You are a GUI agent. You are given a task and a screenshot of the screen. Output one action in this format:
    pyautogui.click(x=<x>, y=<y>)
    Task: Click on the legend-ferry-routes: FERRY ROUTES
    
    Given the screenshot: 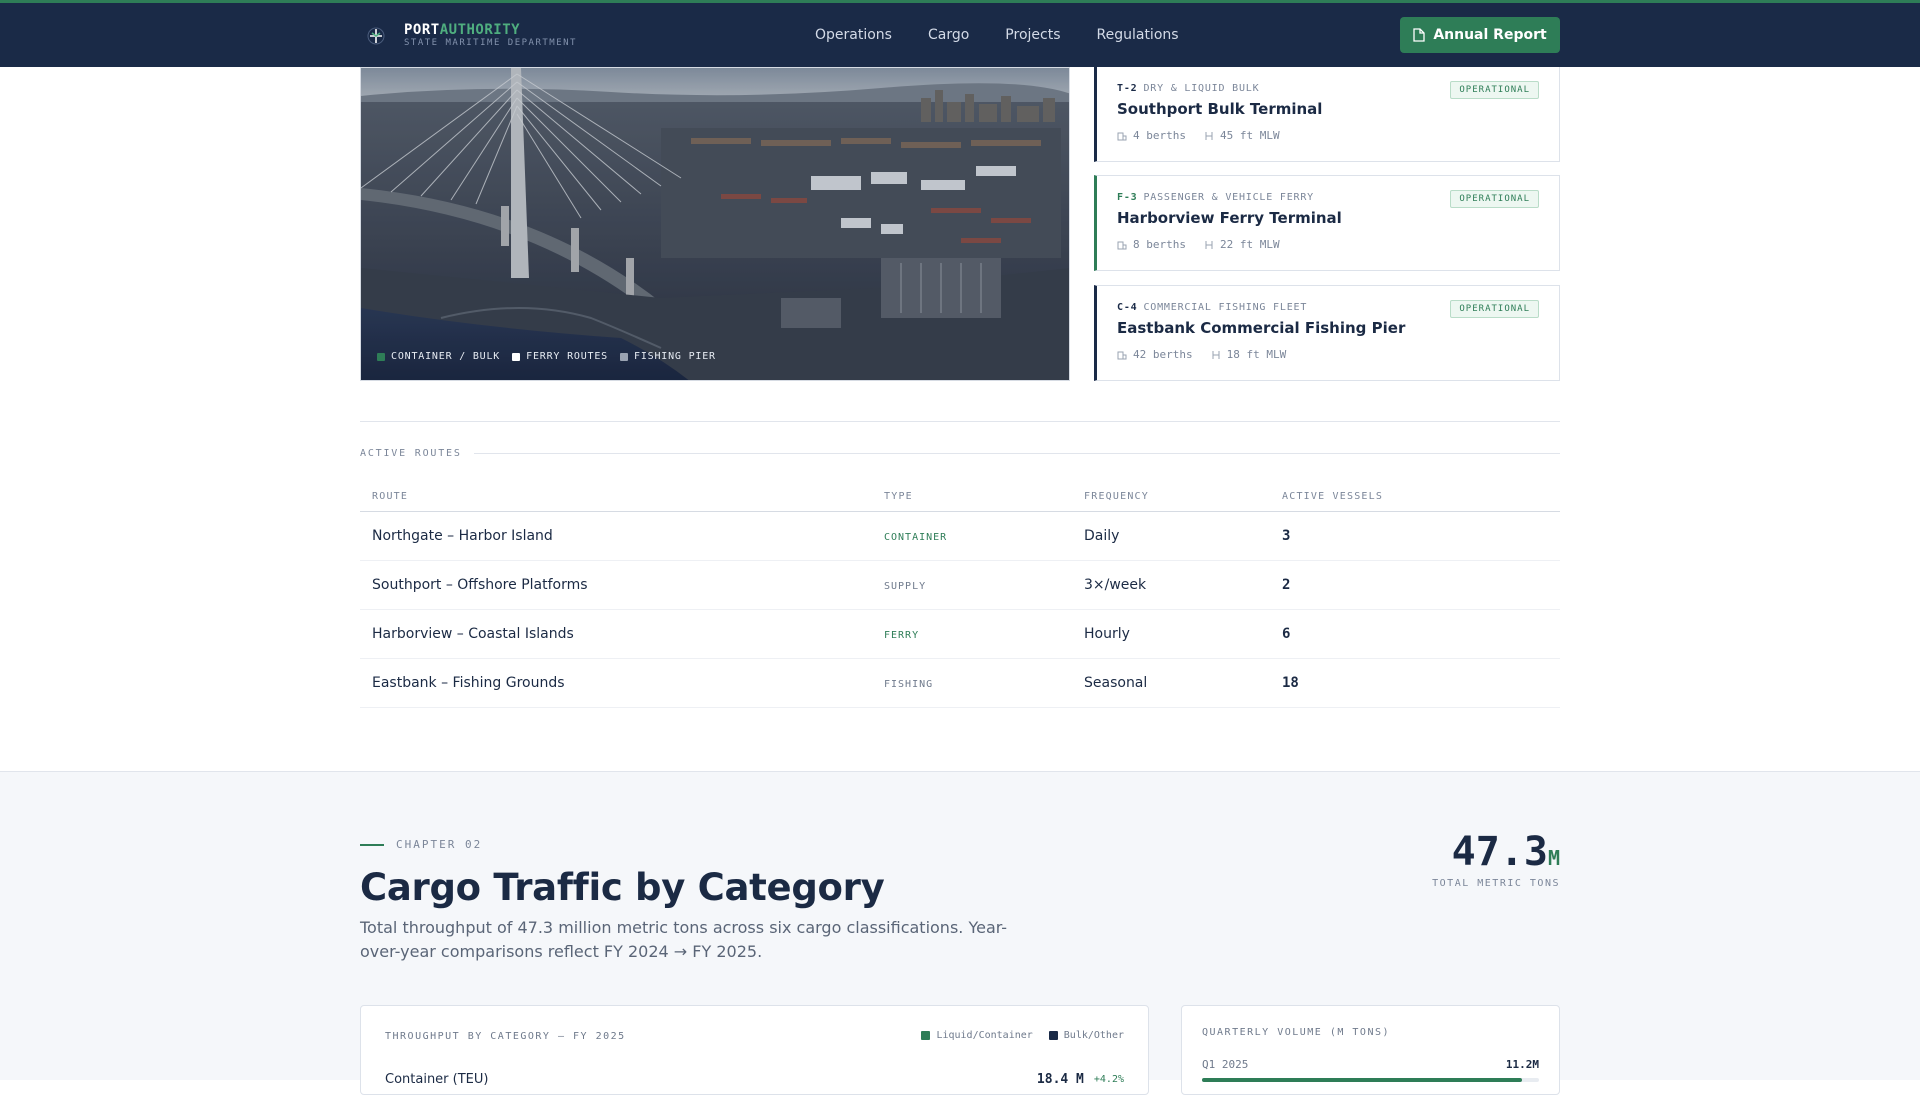 What is the action you would take?
    pyautogui.click(x=560, y=356)
    